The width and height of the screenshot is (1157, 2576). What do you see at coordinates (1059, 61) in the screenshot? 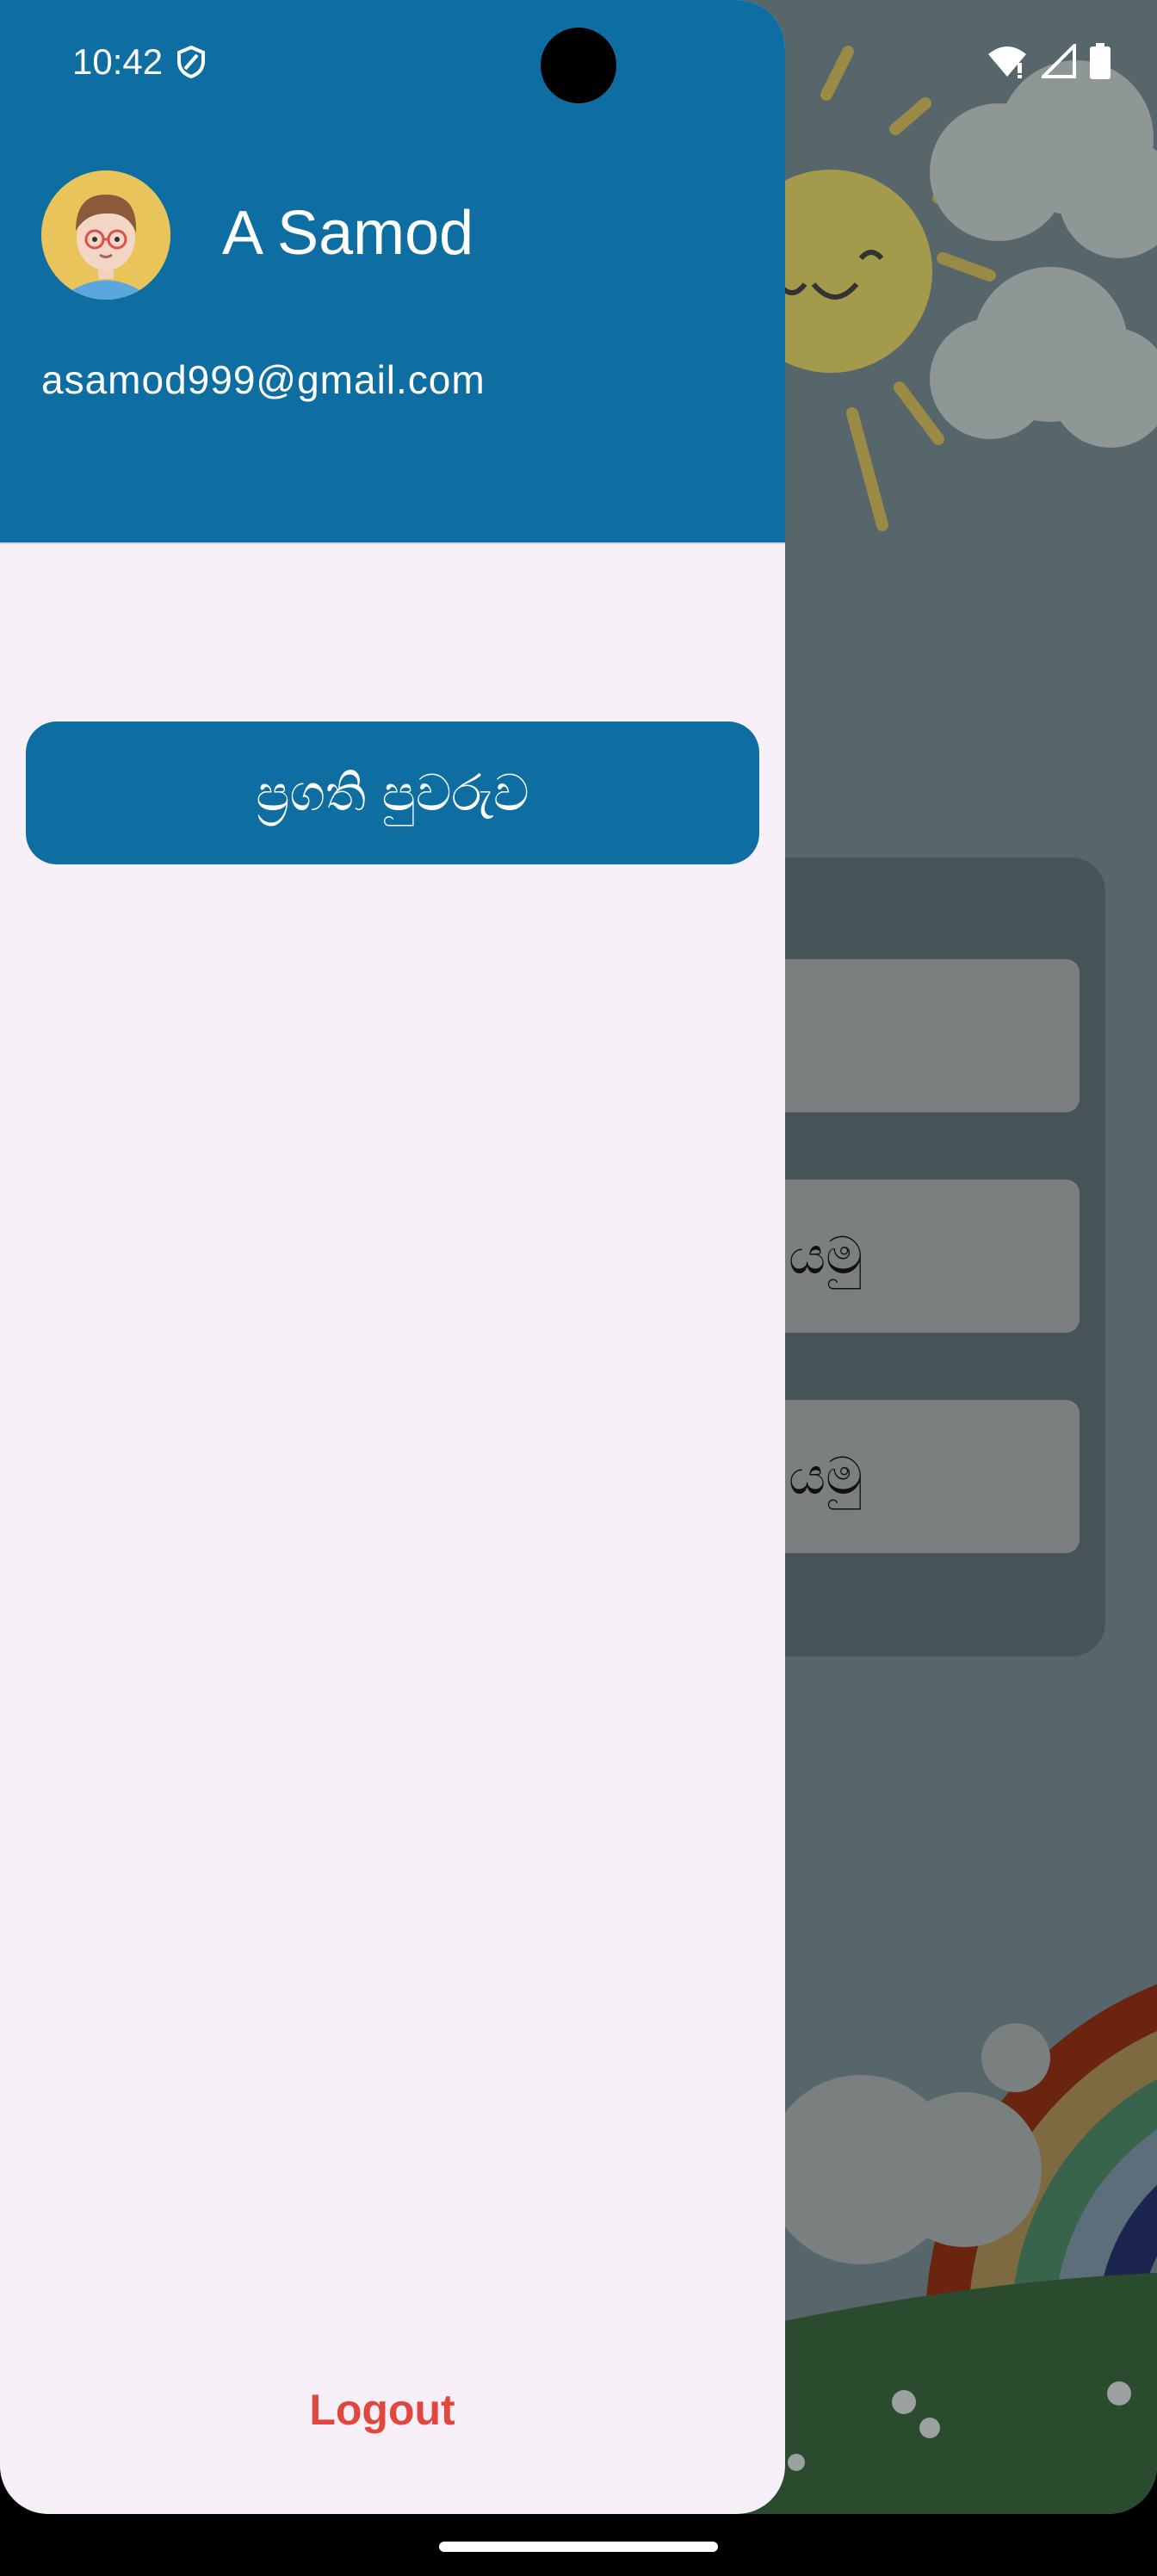
I see `cellular-signal-icon` at bounding box center [1059, 61].